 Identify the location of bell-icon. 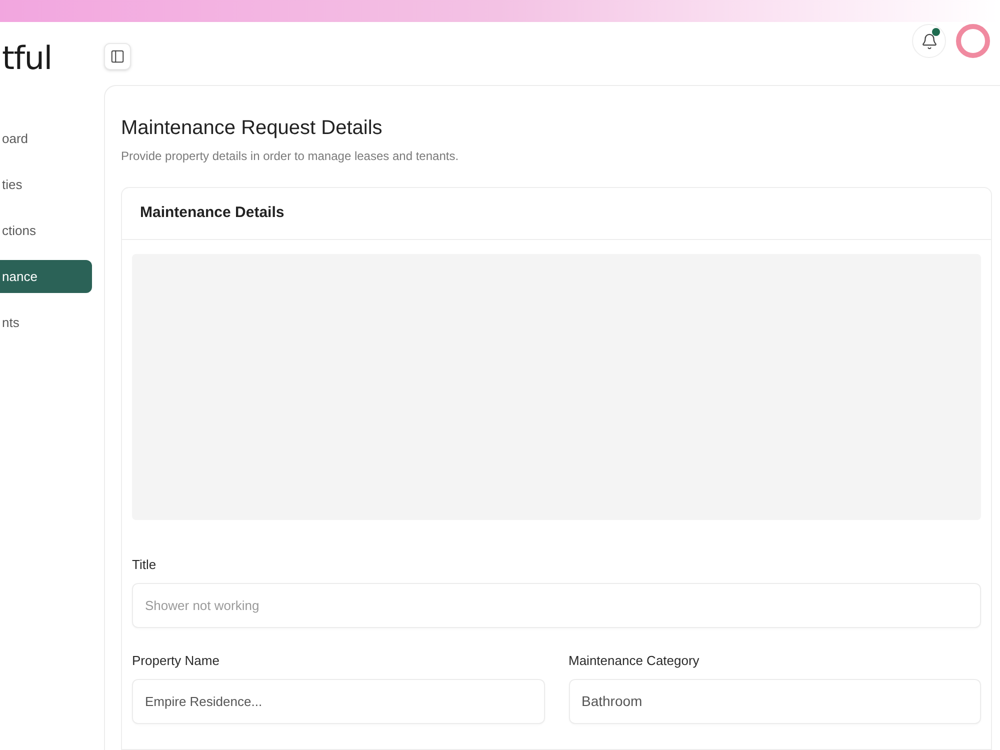
(929, 41).